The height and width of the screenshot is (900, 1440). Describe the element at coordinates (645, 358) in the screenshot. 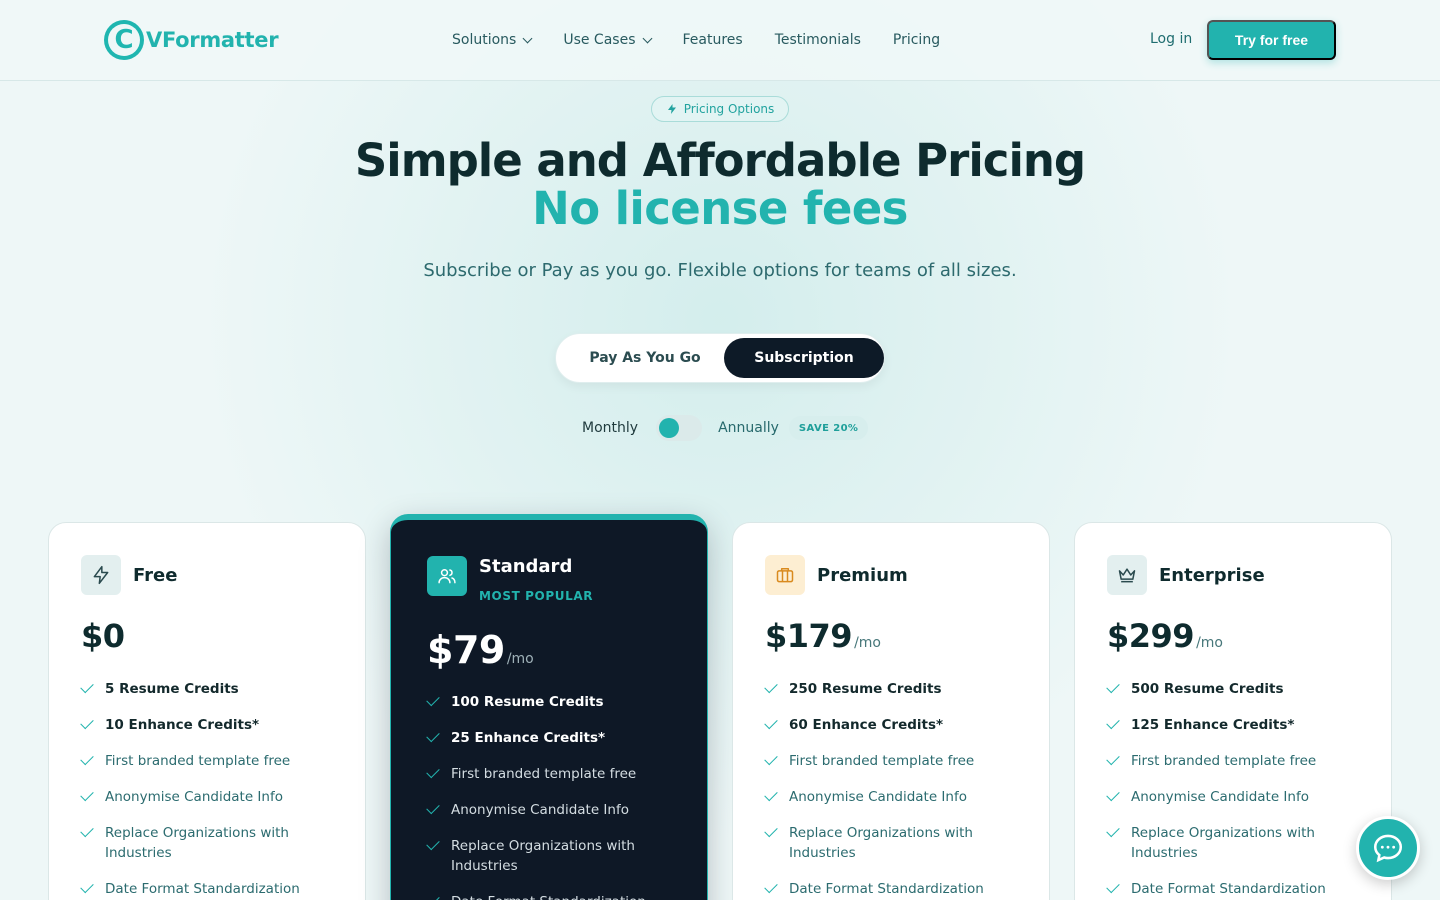

I see `pay-as-you-go-tab: Pay As You Go` at that location.